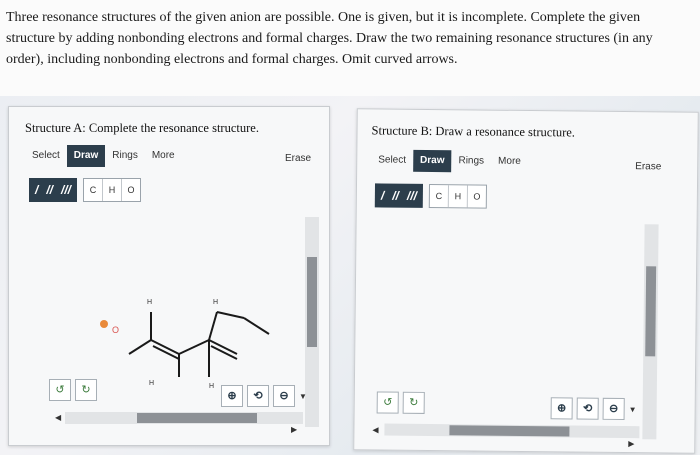 This screenshot has width=700, height=455. Describe the element at coordinates (505, 303) in the screenshot. I see `structure-b-canvas` at that location.